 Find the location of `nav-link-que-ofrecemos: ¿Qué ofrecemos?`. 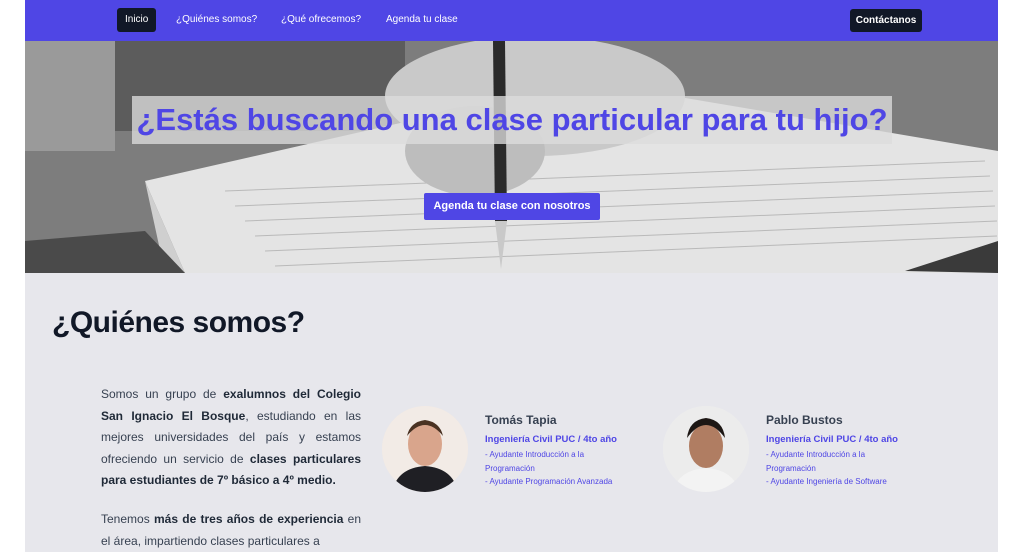

nav-link-que-ofrecemos: ¿Qué ofrecemos? is located at coordinates (321, 20).